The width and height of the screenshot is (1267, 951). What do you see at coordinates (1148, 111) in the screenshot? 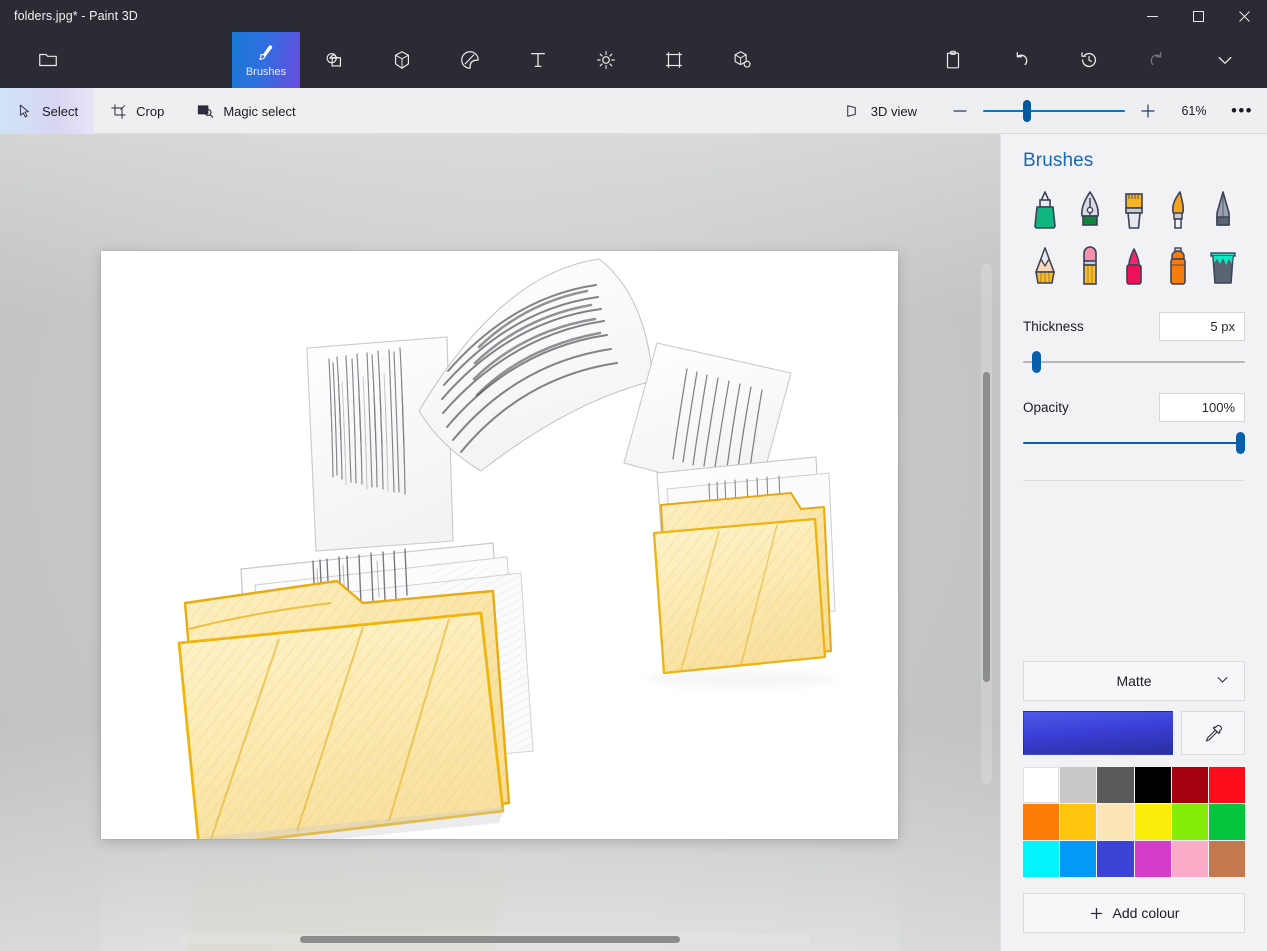
I see `zoom-in-button` at bounding box center [1148, 111].